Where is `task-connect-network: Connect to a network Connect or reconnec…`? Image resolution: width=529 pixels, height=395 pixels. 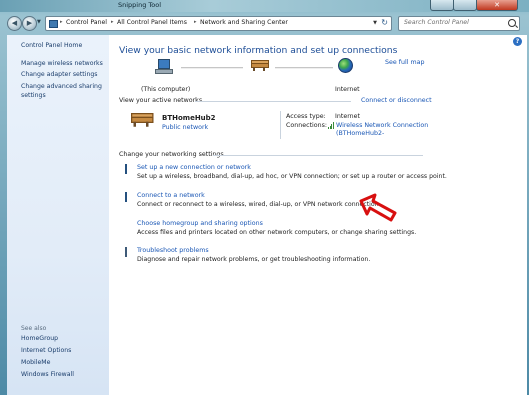 task-connect-network: Connect to a network Connect or reconnec… is located at coordinates (296, 200).